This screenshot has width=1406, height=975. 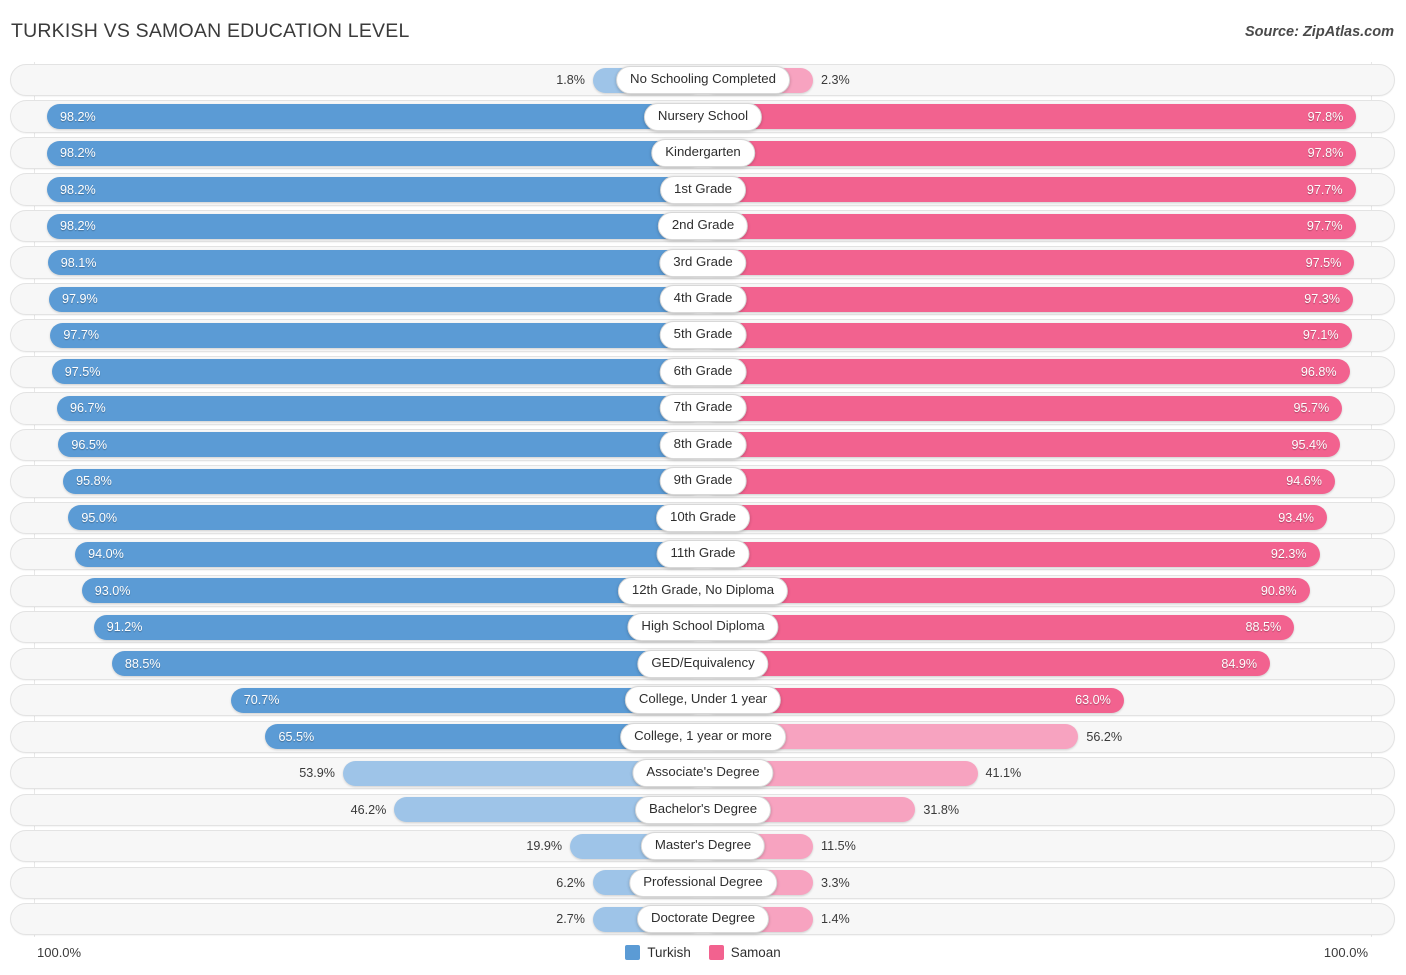 I want to click on chart-row: 96.7% 95.7% 7th Grade, so click(x=703, y=408).